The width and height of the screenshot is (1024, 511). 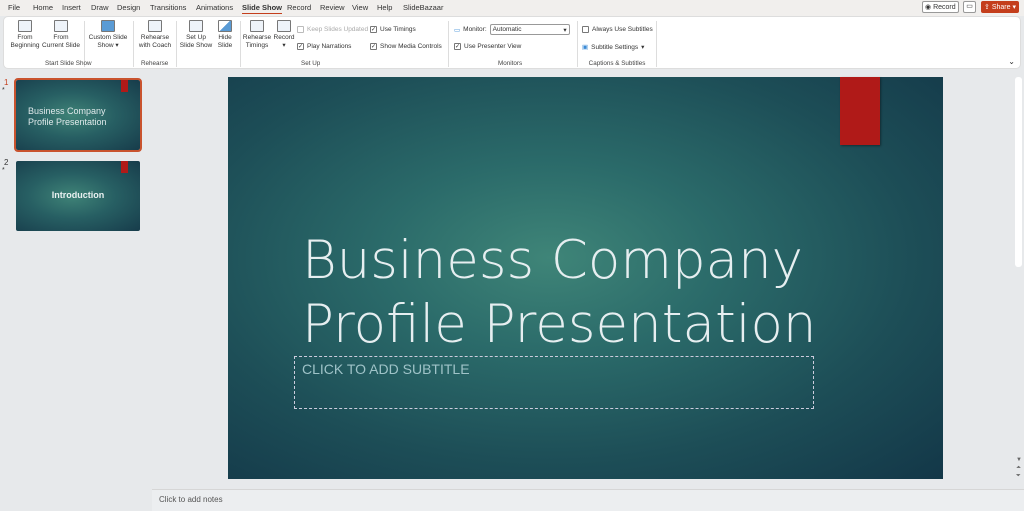 I want to click on monitor-row: ▭ Monitor: Automatic ▾, so click(x=512, y=29).